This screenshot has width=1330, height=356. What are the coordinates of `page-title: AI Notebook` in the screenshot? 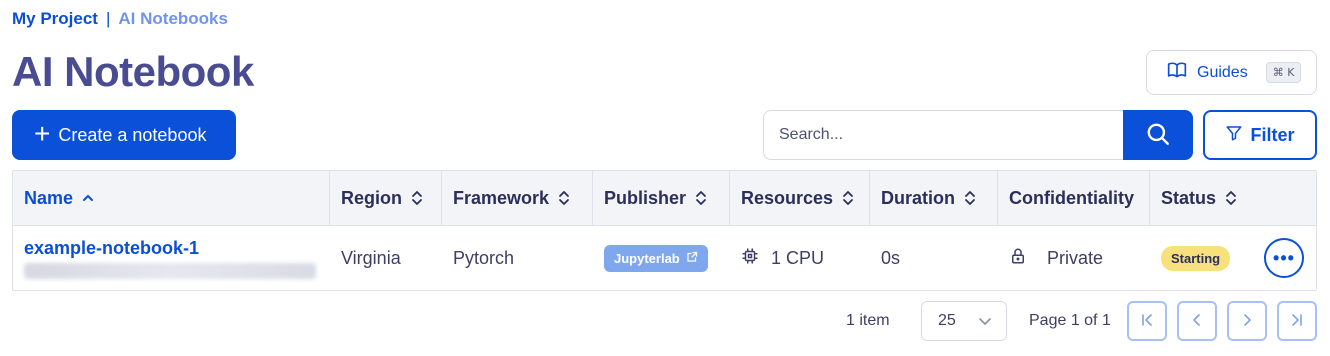 It's located at (133, 71).